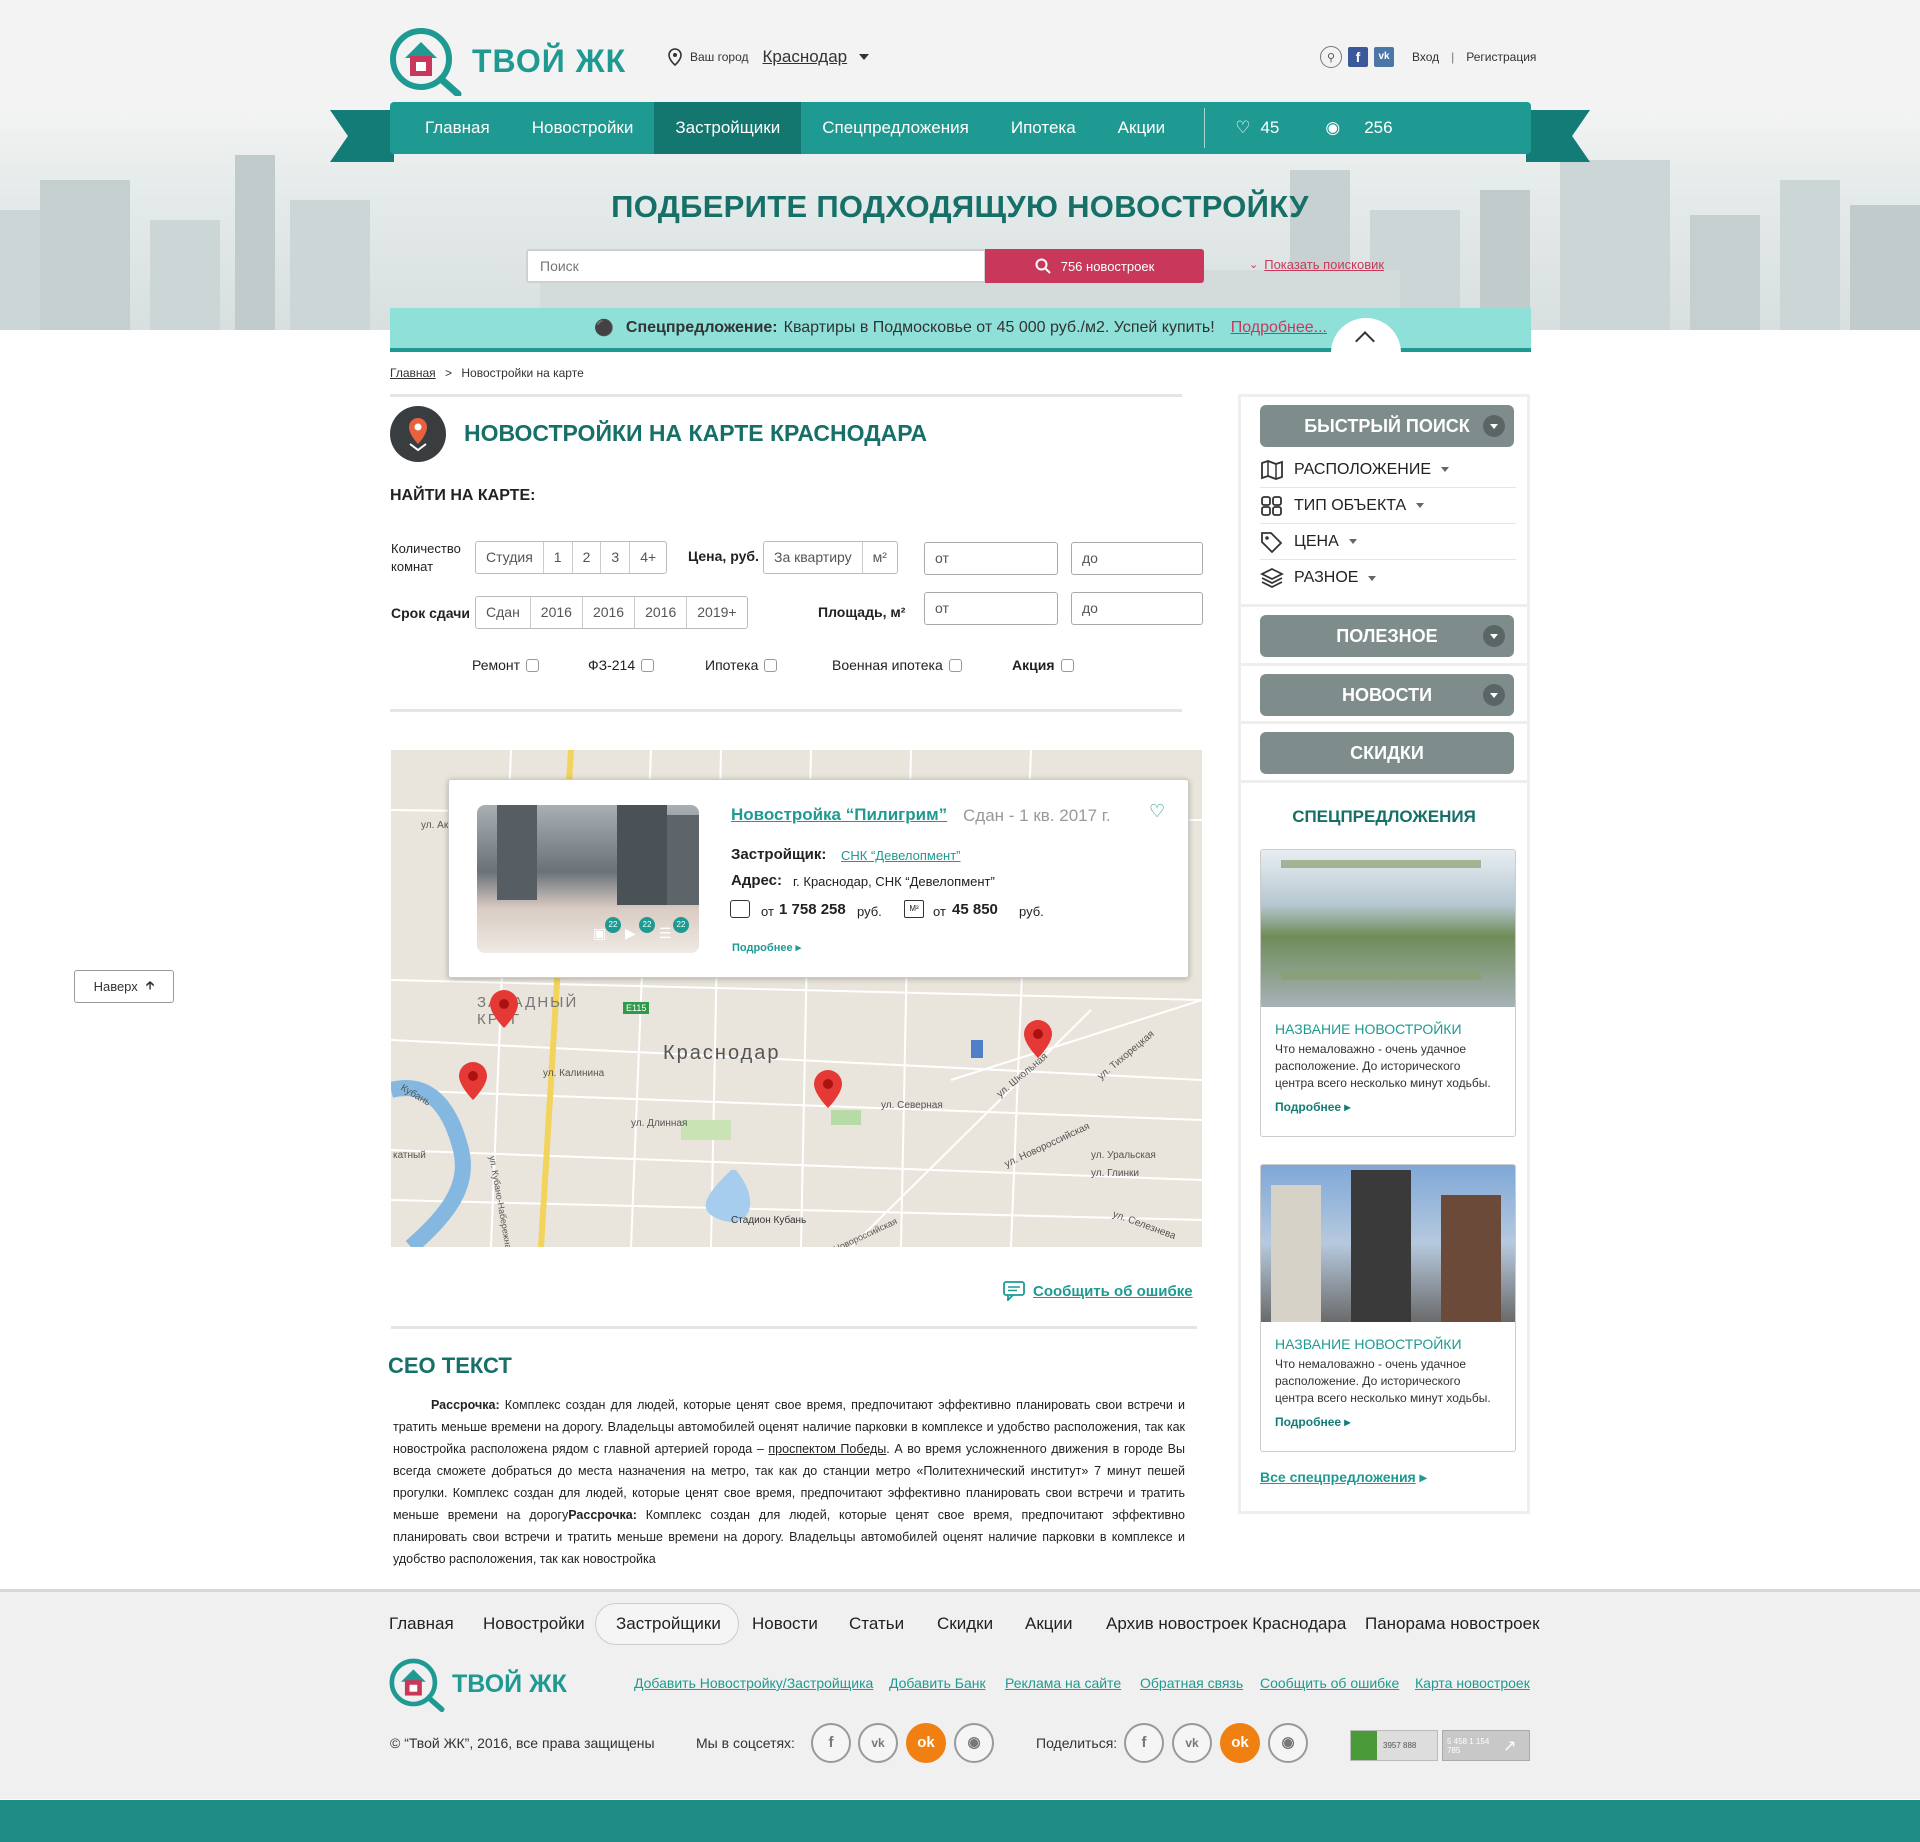 The height and width of the screenshot is (1842, 1920). Describe the element at coordinates (534, 1624) in the screenshot. I see `footer-nav-newbuildings: Новостройки` at that location.